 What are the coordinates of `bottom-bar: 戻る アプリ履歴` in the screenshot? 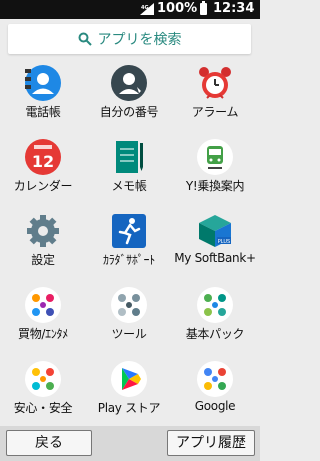 It's located at (130, 443).